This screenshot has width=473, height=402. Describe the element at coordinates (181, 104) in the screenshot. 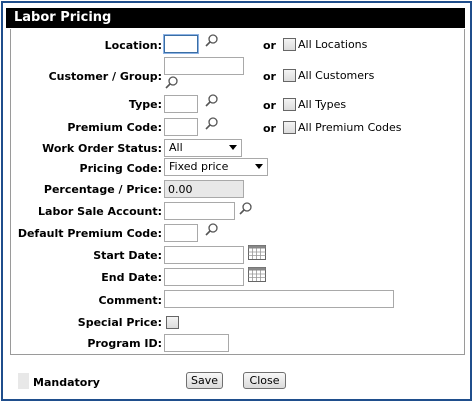

I see `type-input` at that location.